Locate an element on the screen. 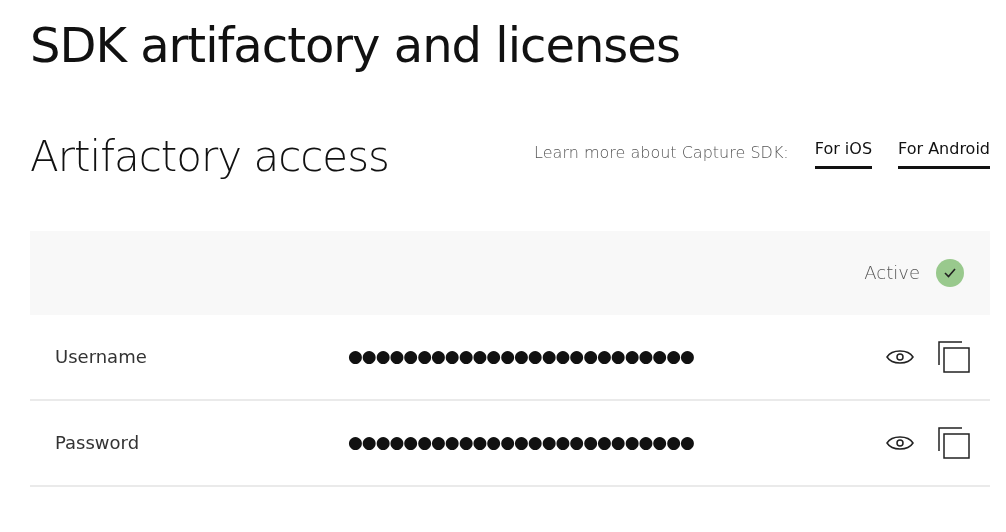 The height and width of the screenshot is (532, 1006). learn-more-text: Learn more about Capture SDK: is located at coordinates (661, 152).